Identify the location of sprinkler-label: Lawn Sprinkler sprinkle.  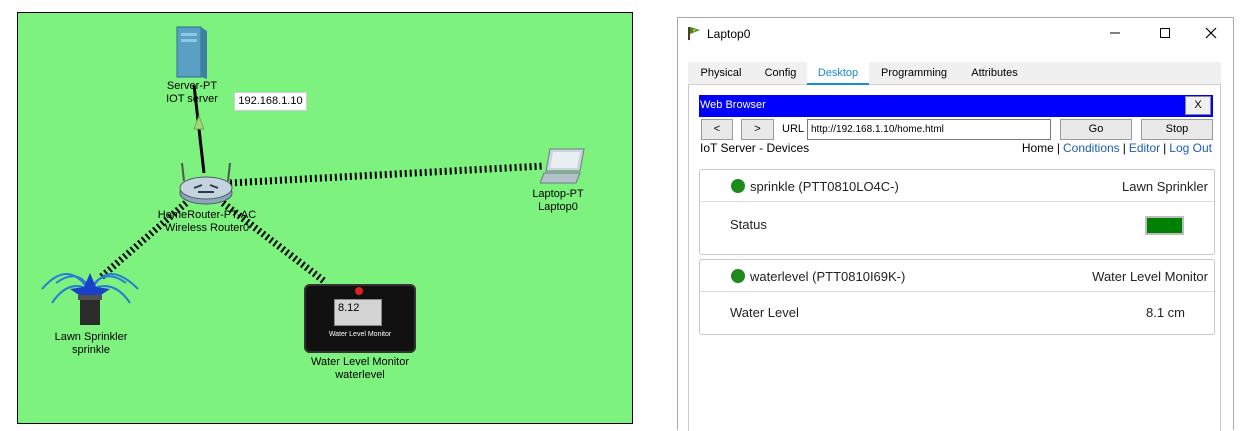
(91, 343).